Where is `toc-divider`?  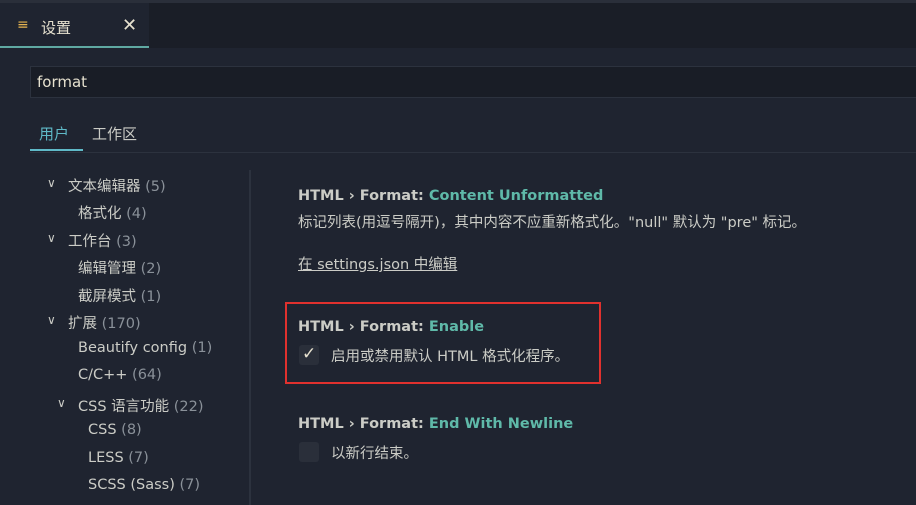
toc-divider is located at coordinates (250, 337).